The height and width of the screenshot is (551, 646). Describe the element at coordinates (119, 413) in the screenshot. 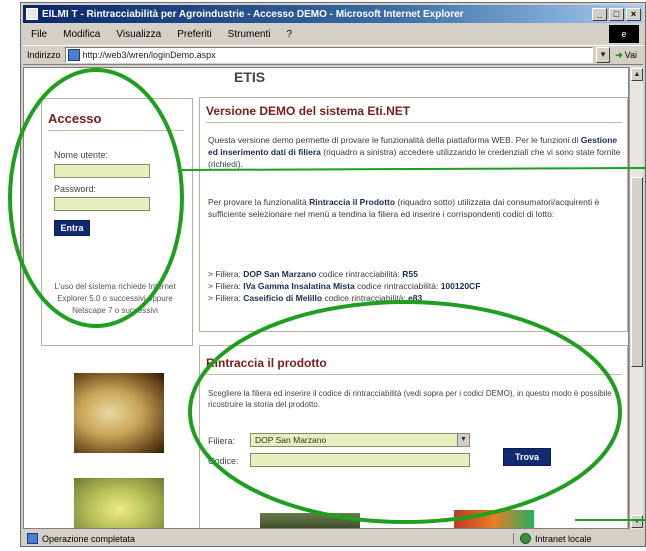

I see `cheese-photo` at that location.